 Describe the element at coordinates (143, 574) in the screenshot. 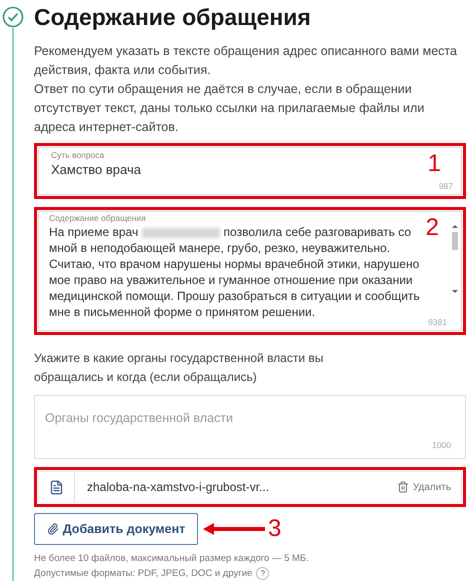

I see `upload-note: Допустимые форматы: PDF, JPEG, DOC и другие` at that location.